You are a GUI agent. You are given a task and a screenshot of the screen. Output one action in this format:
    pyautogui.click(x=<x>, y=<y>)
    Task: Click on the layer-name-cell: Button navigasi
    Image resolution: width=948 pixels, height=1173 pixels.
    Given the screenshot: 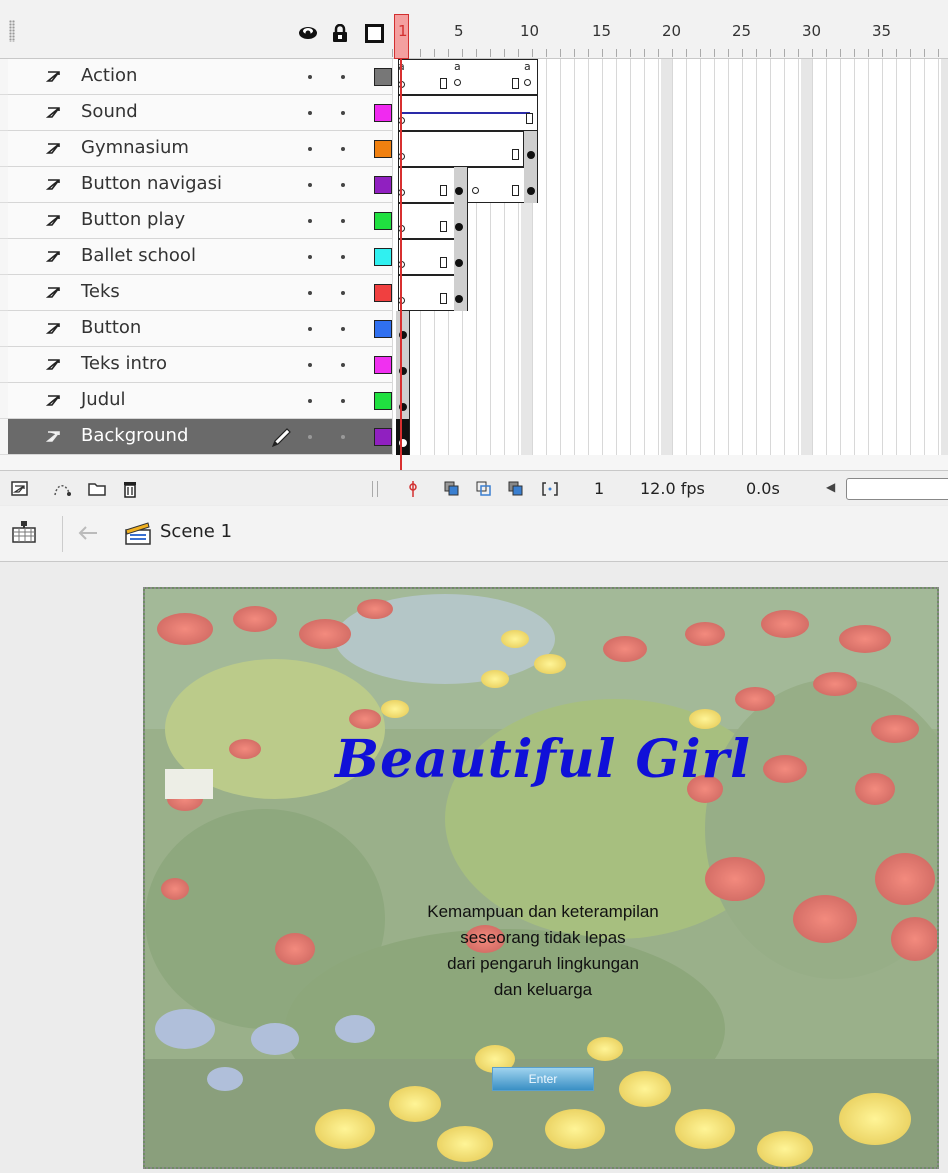 What is the action you would take?
    pyautogui.click(x=200, y=185)
    